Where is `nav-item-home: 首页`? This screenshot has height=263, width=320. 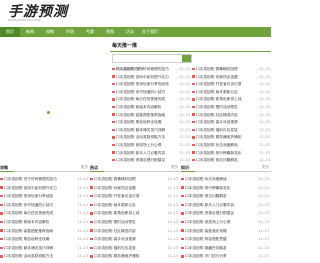
nav-item-home: 首页 is located at coordinates (10, 32).